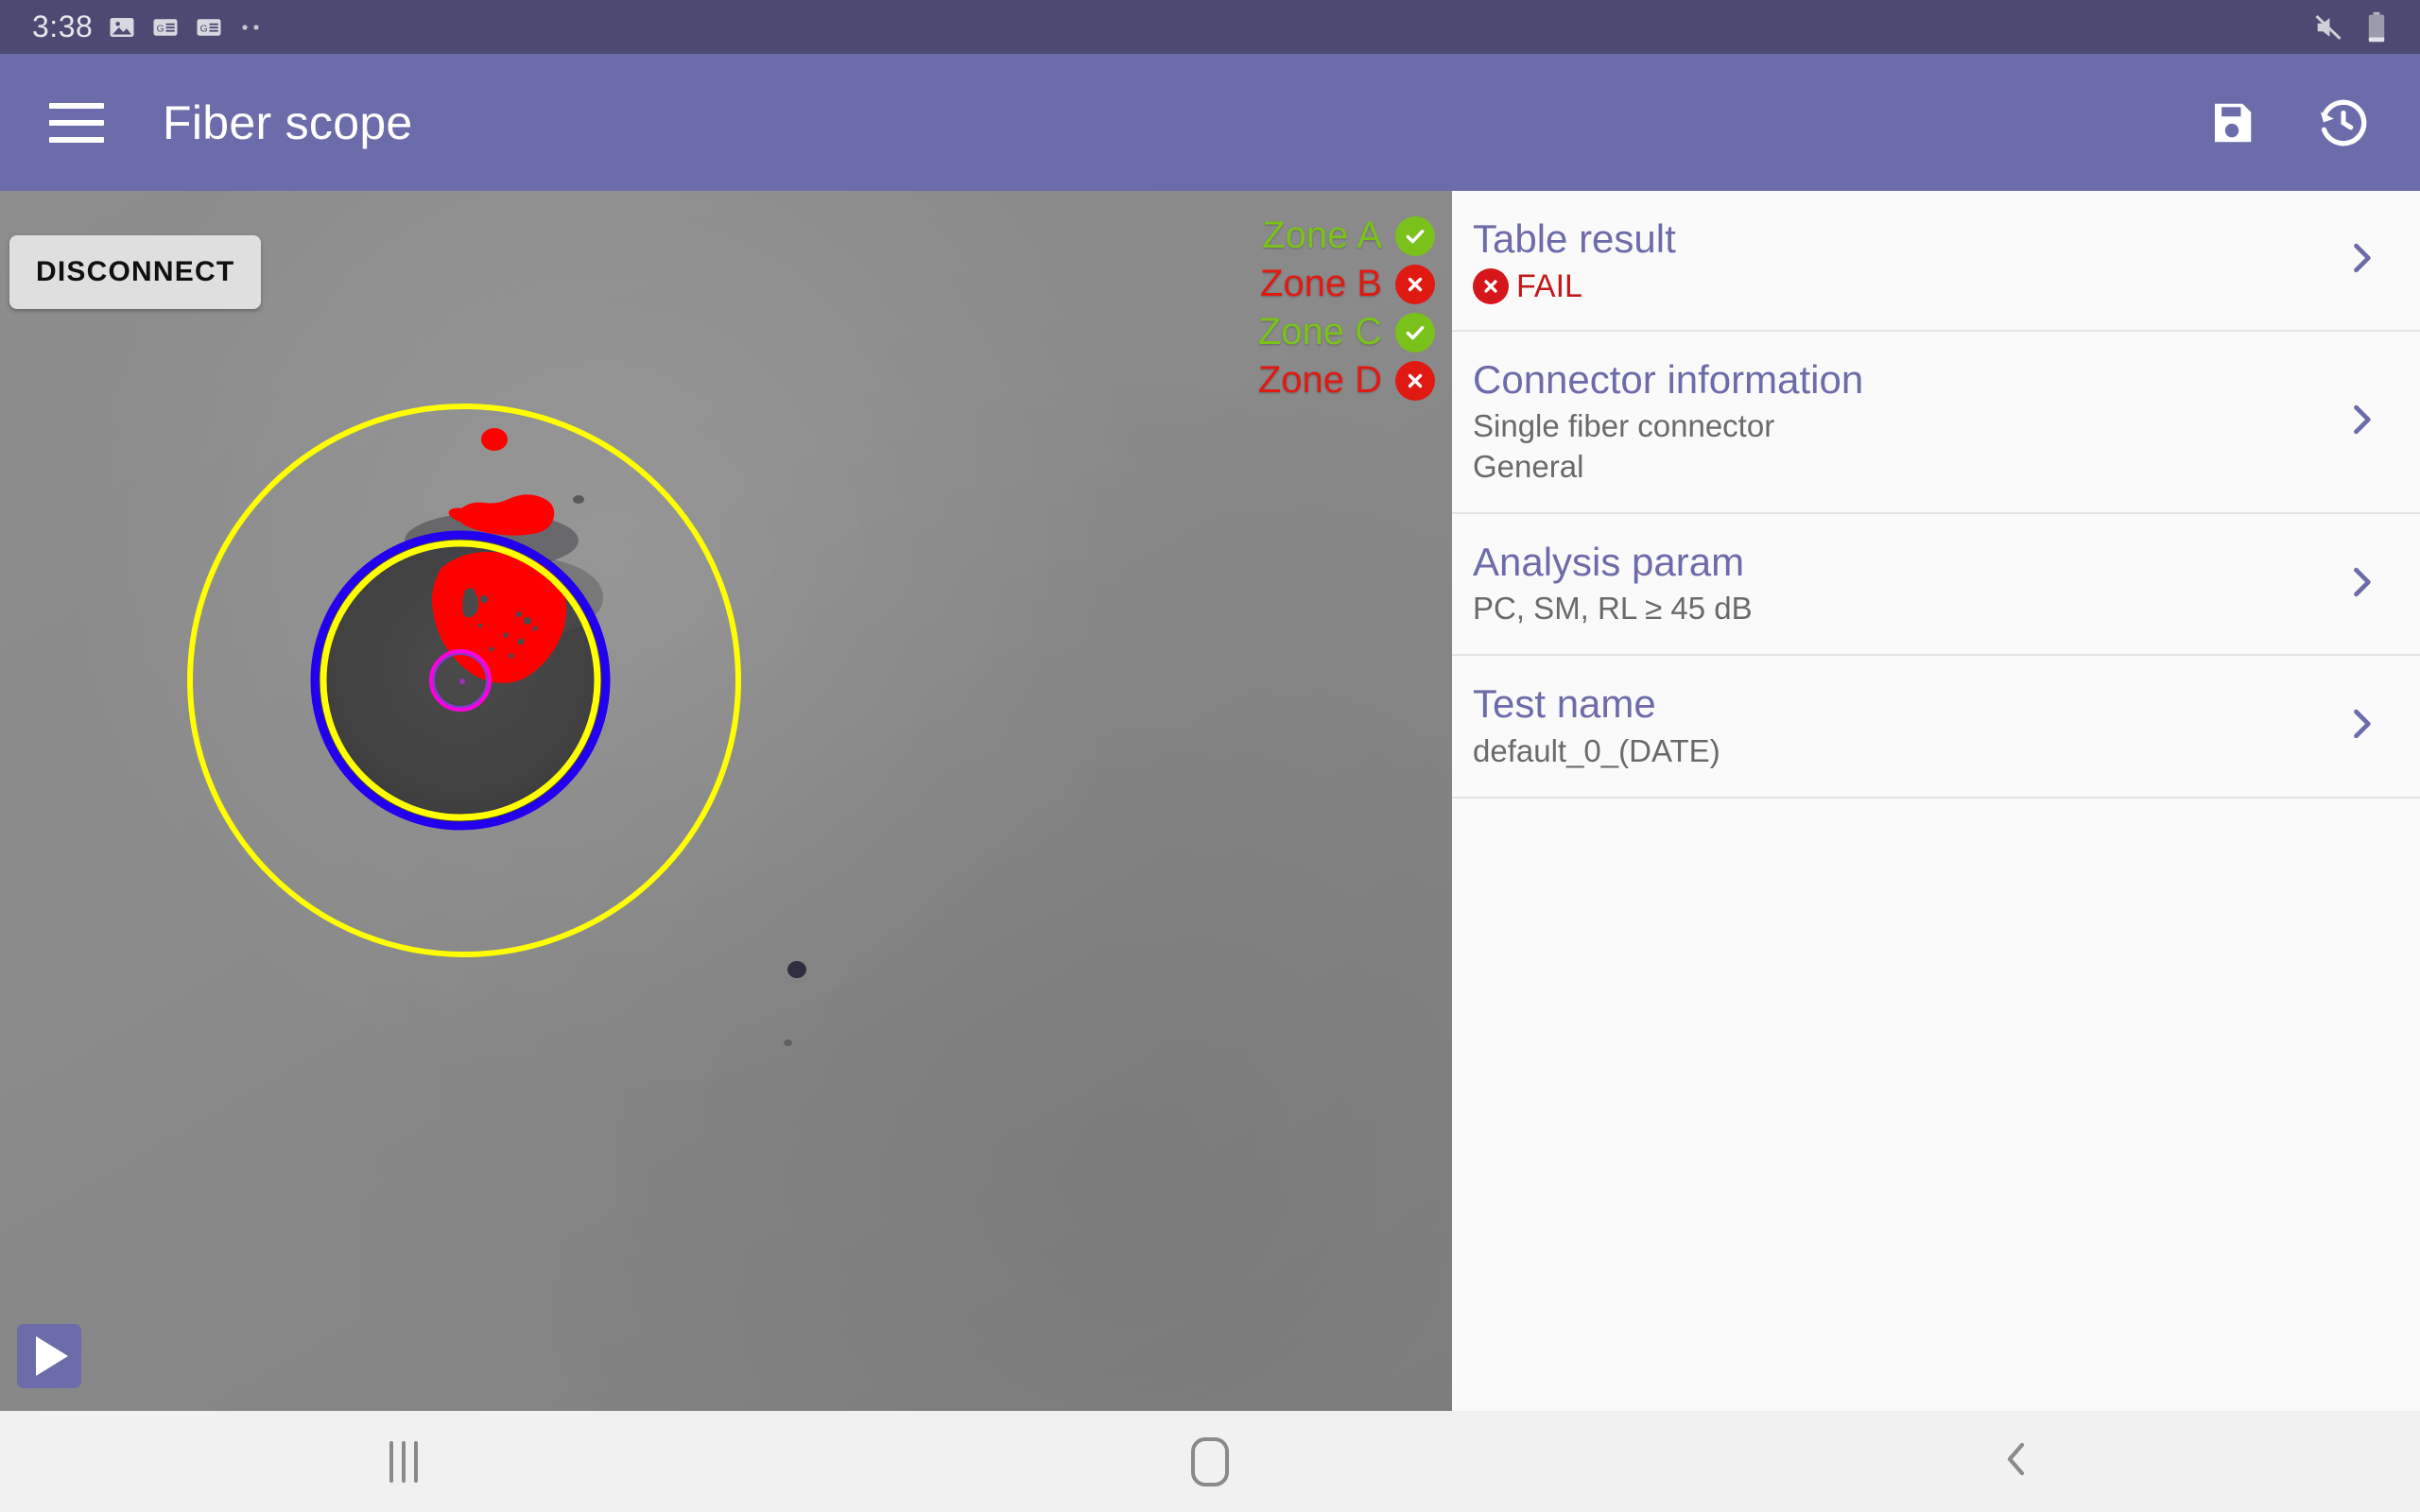 The width and height of the screenshot is (2420, 1512). I want to click on image-speck, so click(796, 969).